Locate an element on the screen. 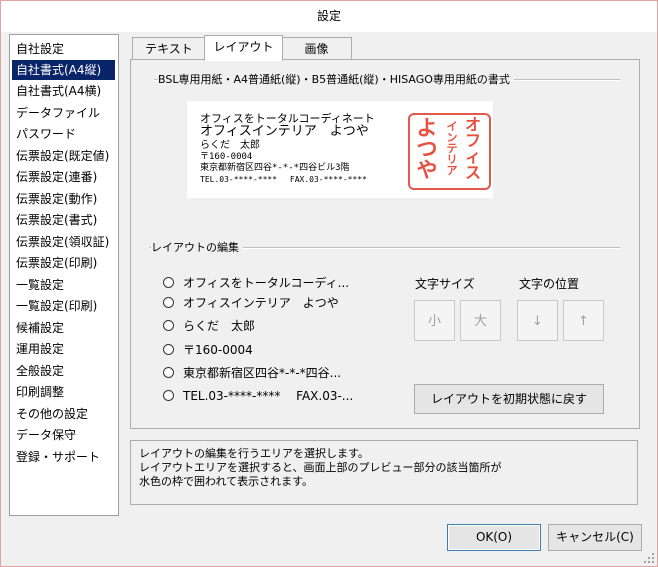  title-bar: 設定 is located at coordinates (329, 16).